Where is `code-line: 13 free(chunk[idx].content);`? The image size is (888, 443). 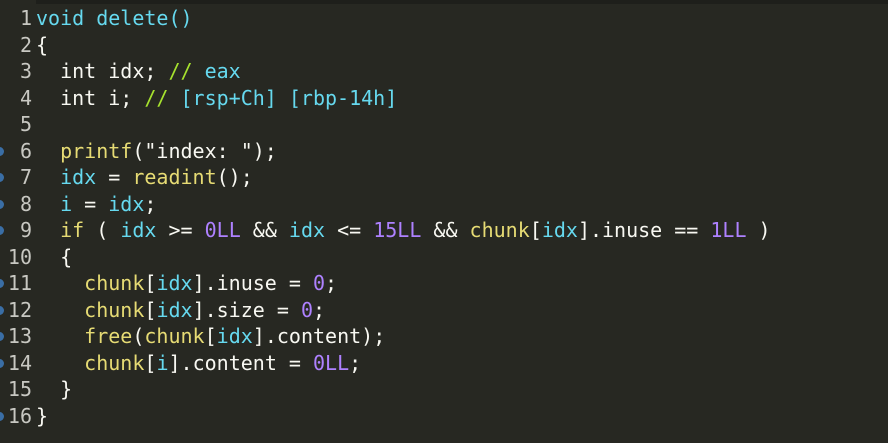
code-line: 13 free(chunk[idx].content); is located at coordinates (192, 336).